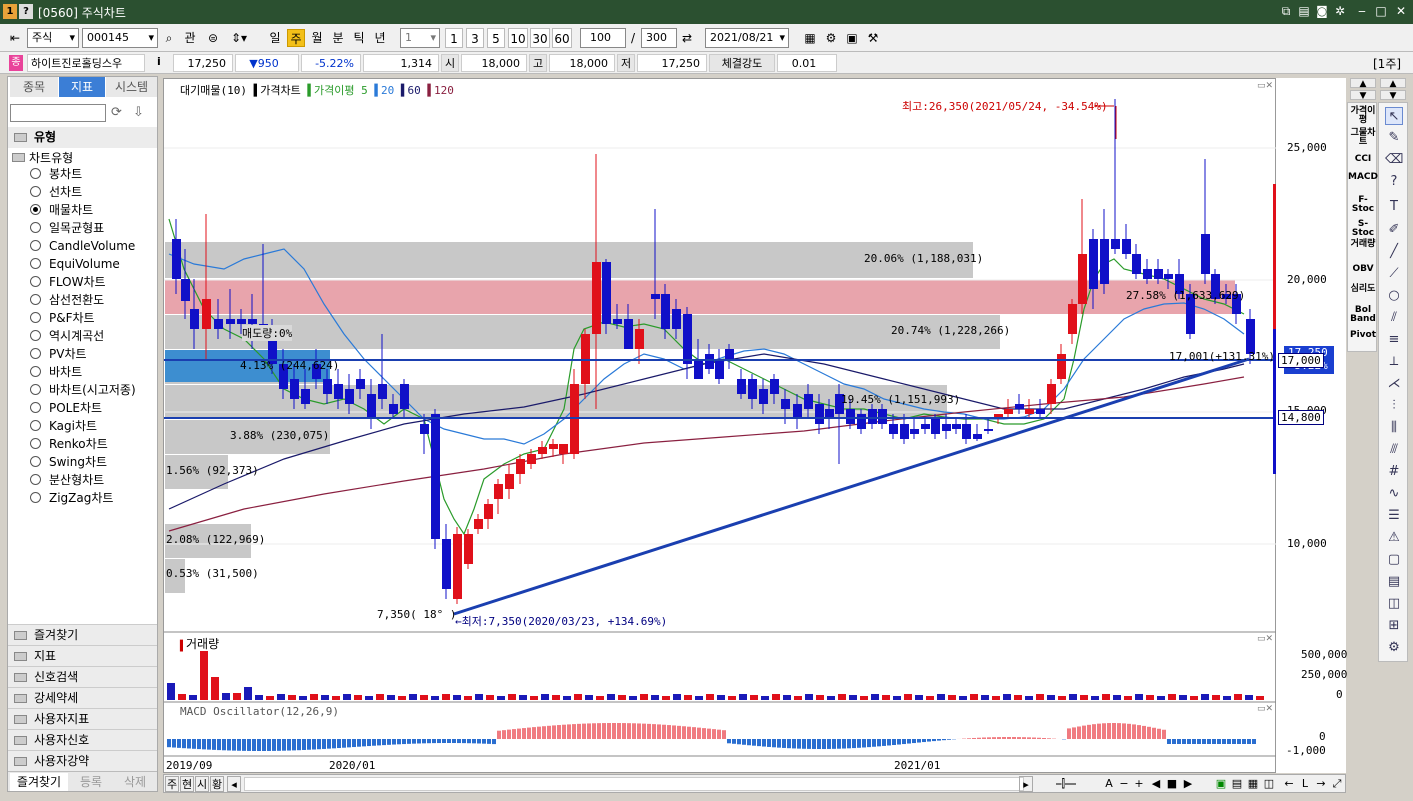  What do you see at coordinates (1363, 138) in the screenshot?
I see `indicator-button: 그물차트` at bounding box center [1363, 138].